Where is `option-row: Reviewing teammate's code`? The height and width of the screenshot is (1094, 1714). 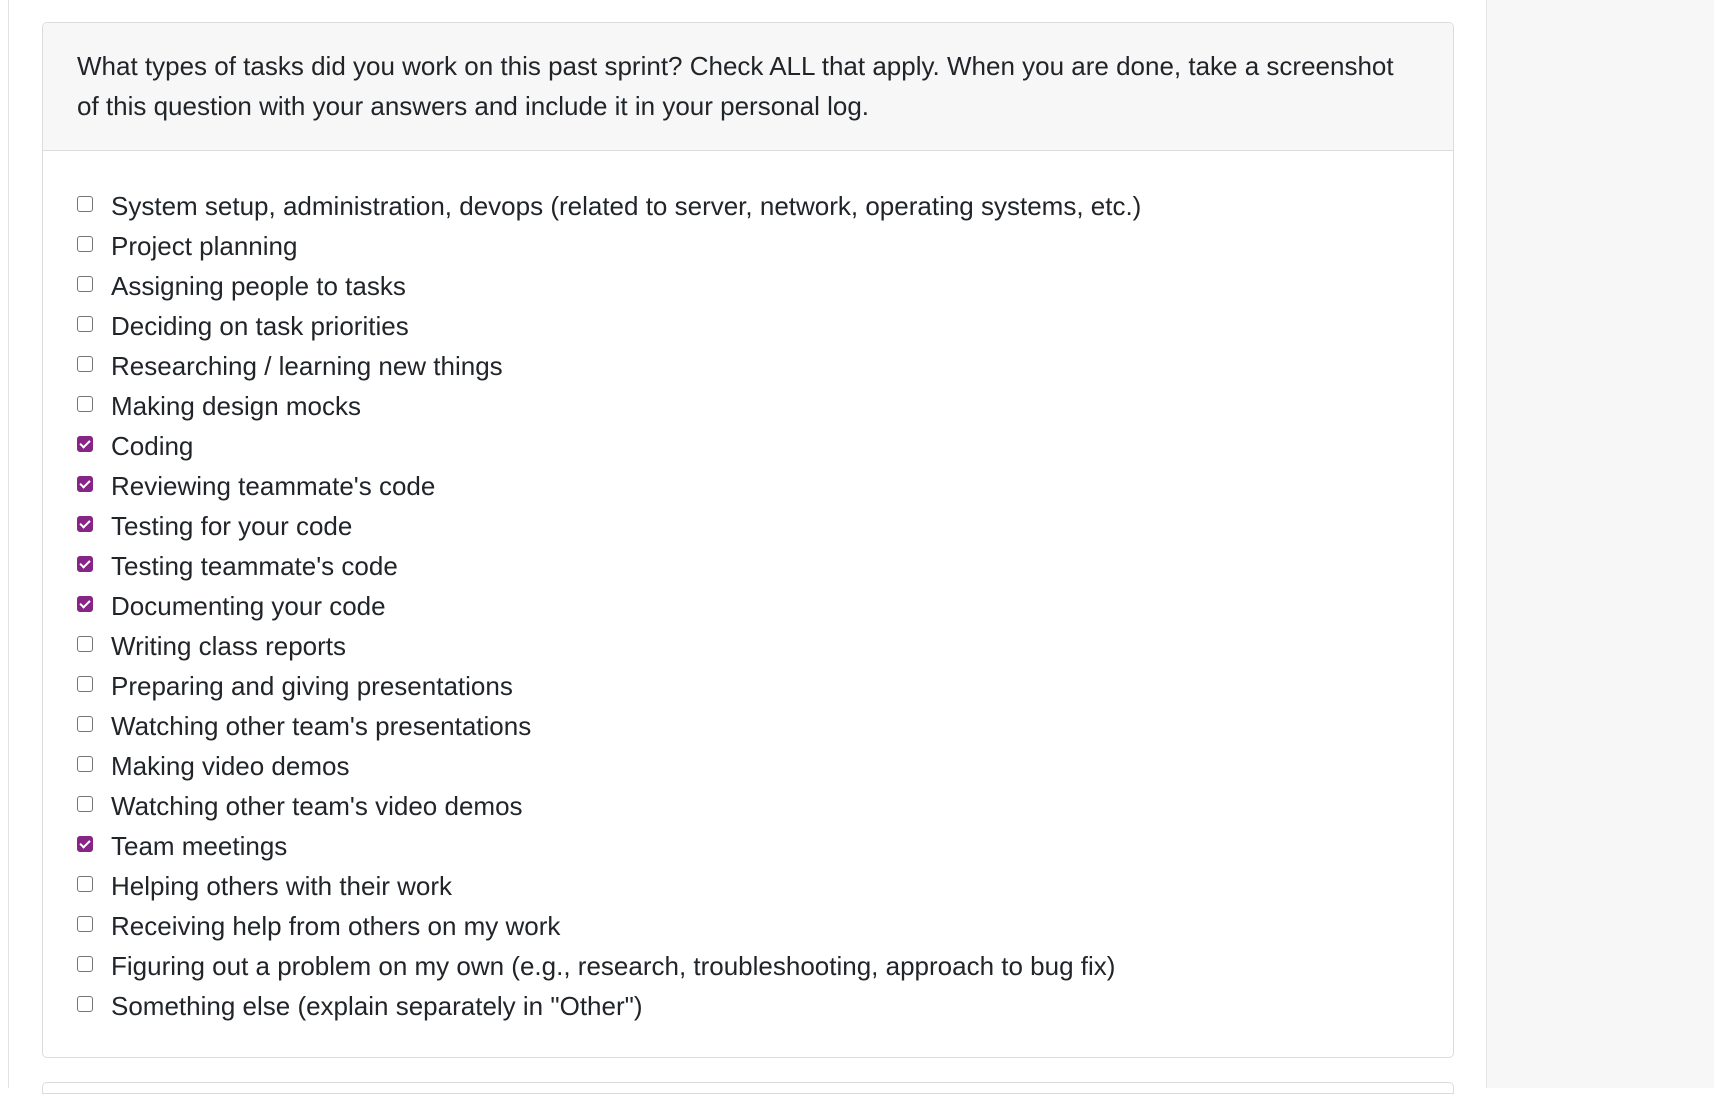
option-row: Reviewing teammate's code is located at coordinates (765, 486).